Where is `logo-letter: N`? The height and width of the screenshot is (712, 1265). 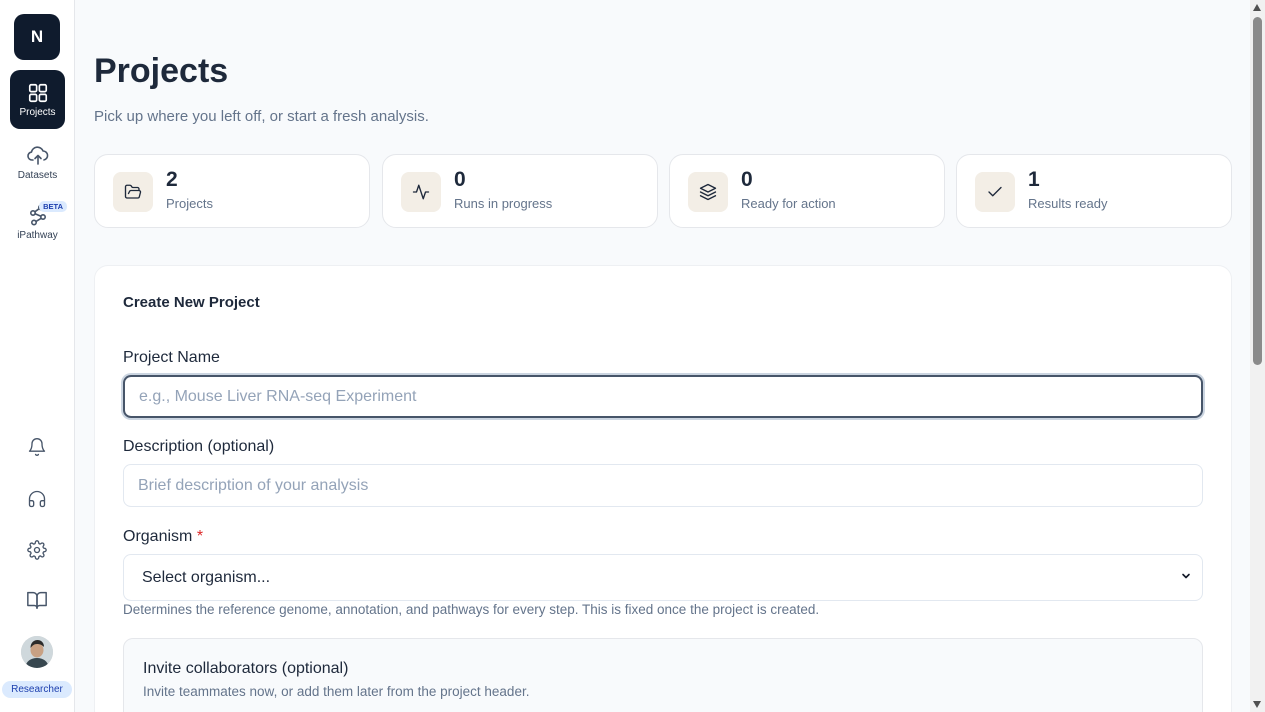
logo-letter: N is located at coordinates (37, 36).